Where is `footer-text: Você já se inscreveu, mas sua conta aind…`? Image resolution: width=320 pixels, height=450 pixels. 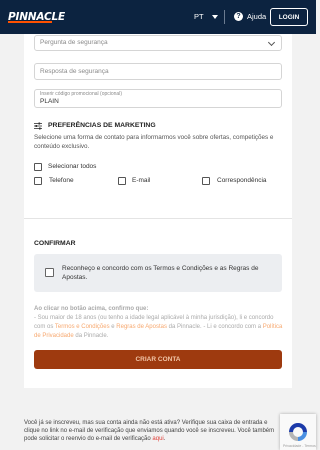
footer-text: Você já se inscreveu, mas sua conta aind… is located at coordinates (149, 431).